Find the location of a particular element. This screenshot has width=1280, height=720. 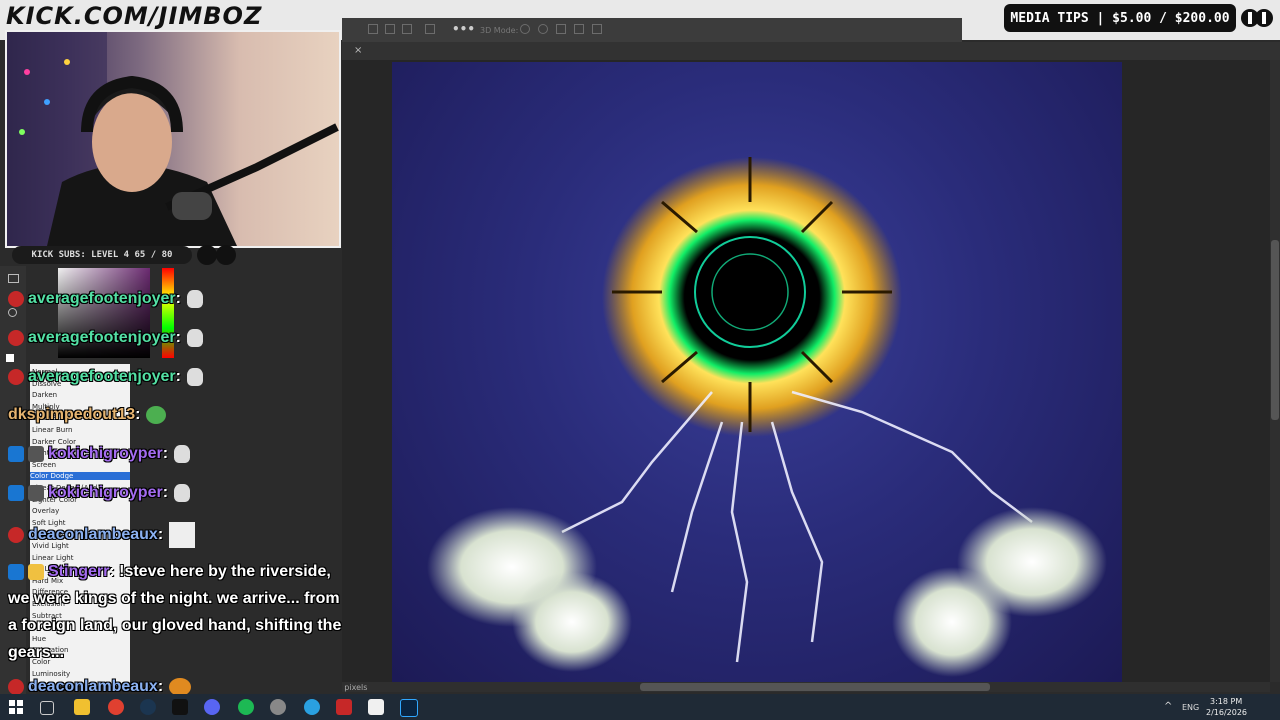

kick-subs-goal: KICK SUBS: LEVEL 4 65 / 80 is located at coordinates (102, 255).